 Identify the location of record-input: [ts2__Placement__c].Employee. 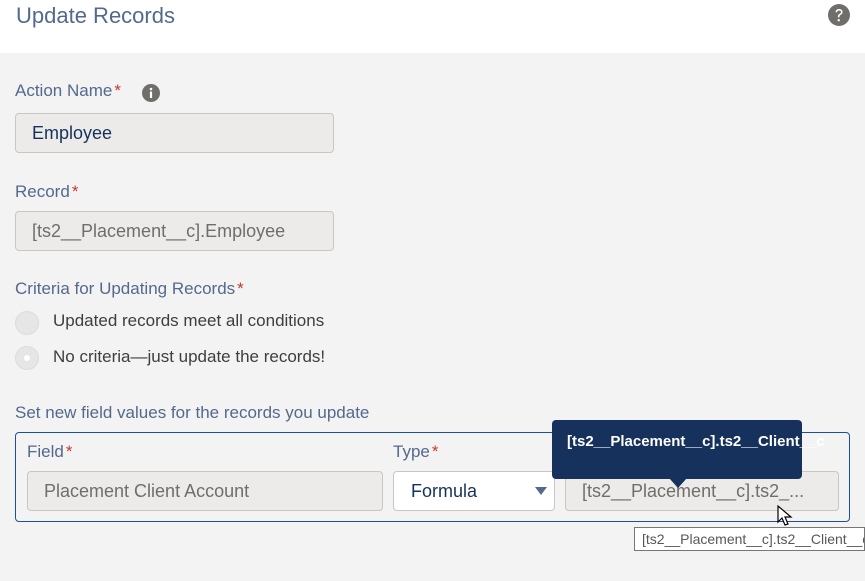
(174, 231).